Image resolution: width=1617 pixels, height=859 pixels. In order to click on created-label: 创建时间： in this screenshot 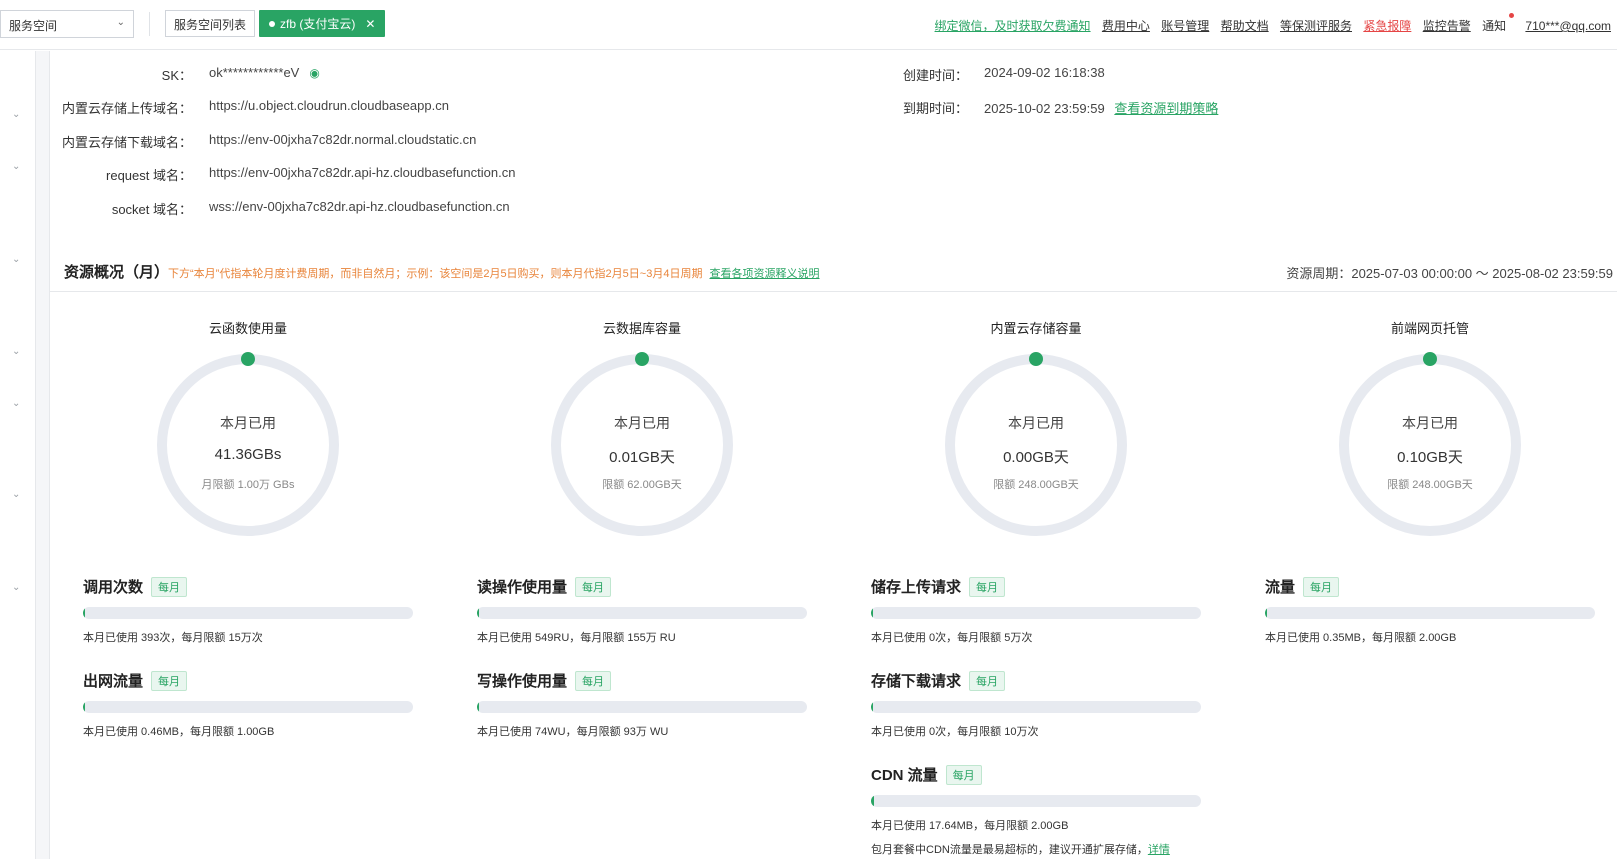, I will do `click(935, 75)`.